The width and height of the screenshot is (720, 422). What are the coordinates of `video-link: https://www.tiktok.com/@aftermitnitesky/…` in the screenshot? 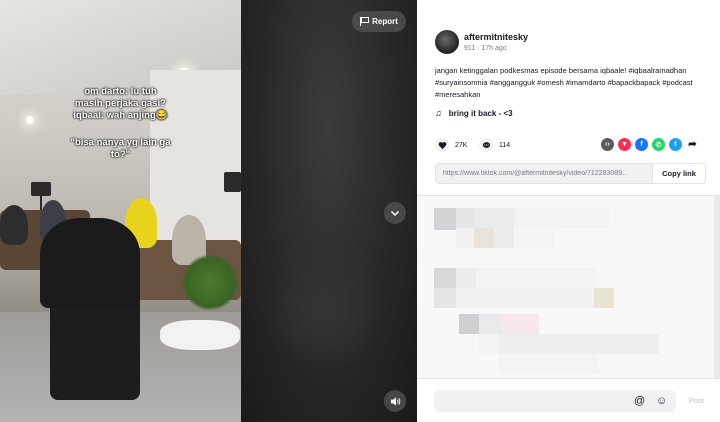 It's located at (544, 173).